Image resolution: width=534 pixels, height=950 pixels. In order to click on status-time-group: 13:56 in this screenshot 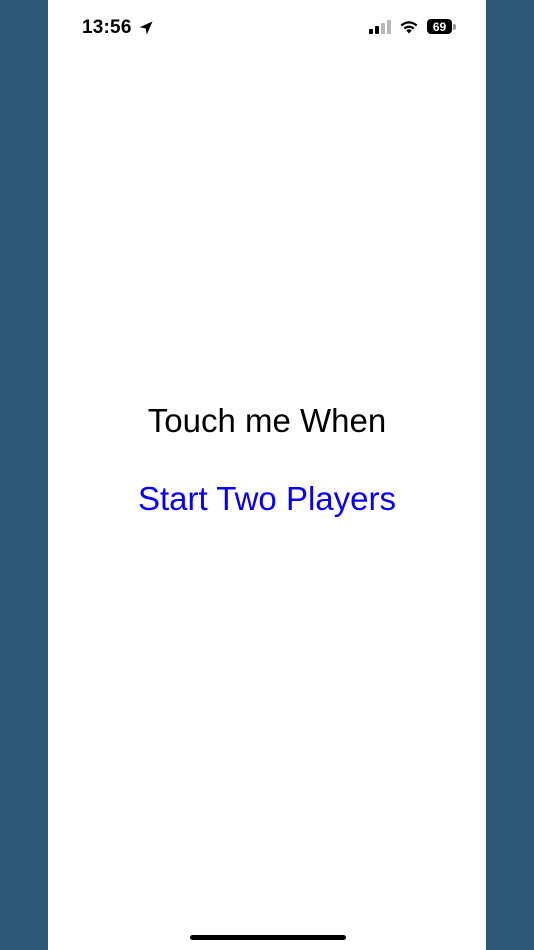, I will do `click(118, 28)`.